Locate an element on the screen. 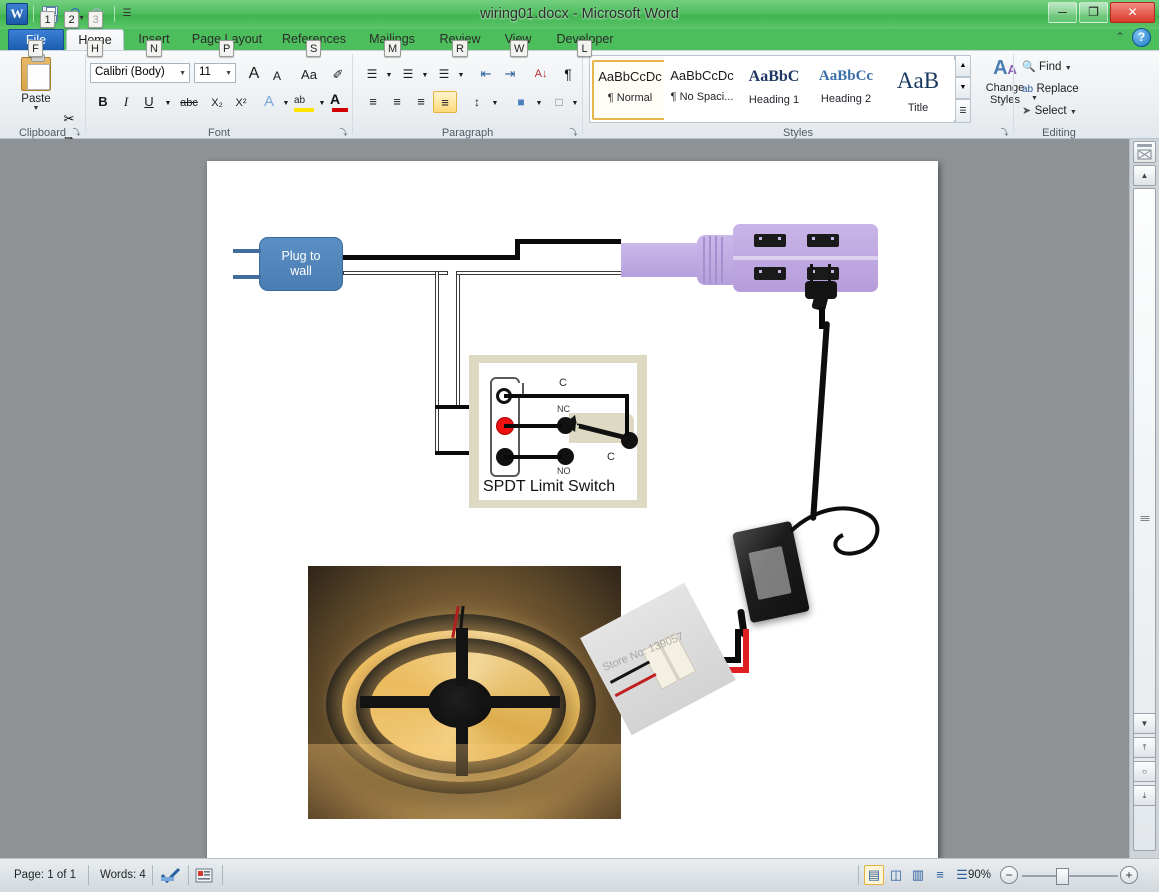  align-right-button: ≡ is located at coordinates (421, 102).